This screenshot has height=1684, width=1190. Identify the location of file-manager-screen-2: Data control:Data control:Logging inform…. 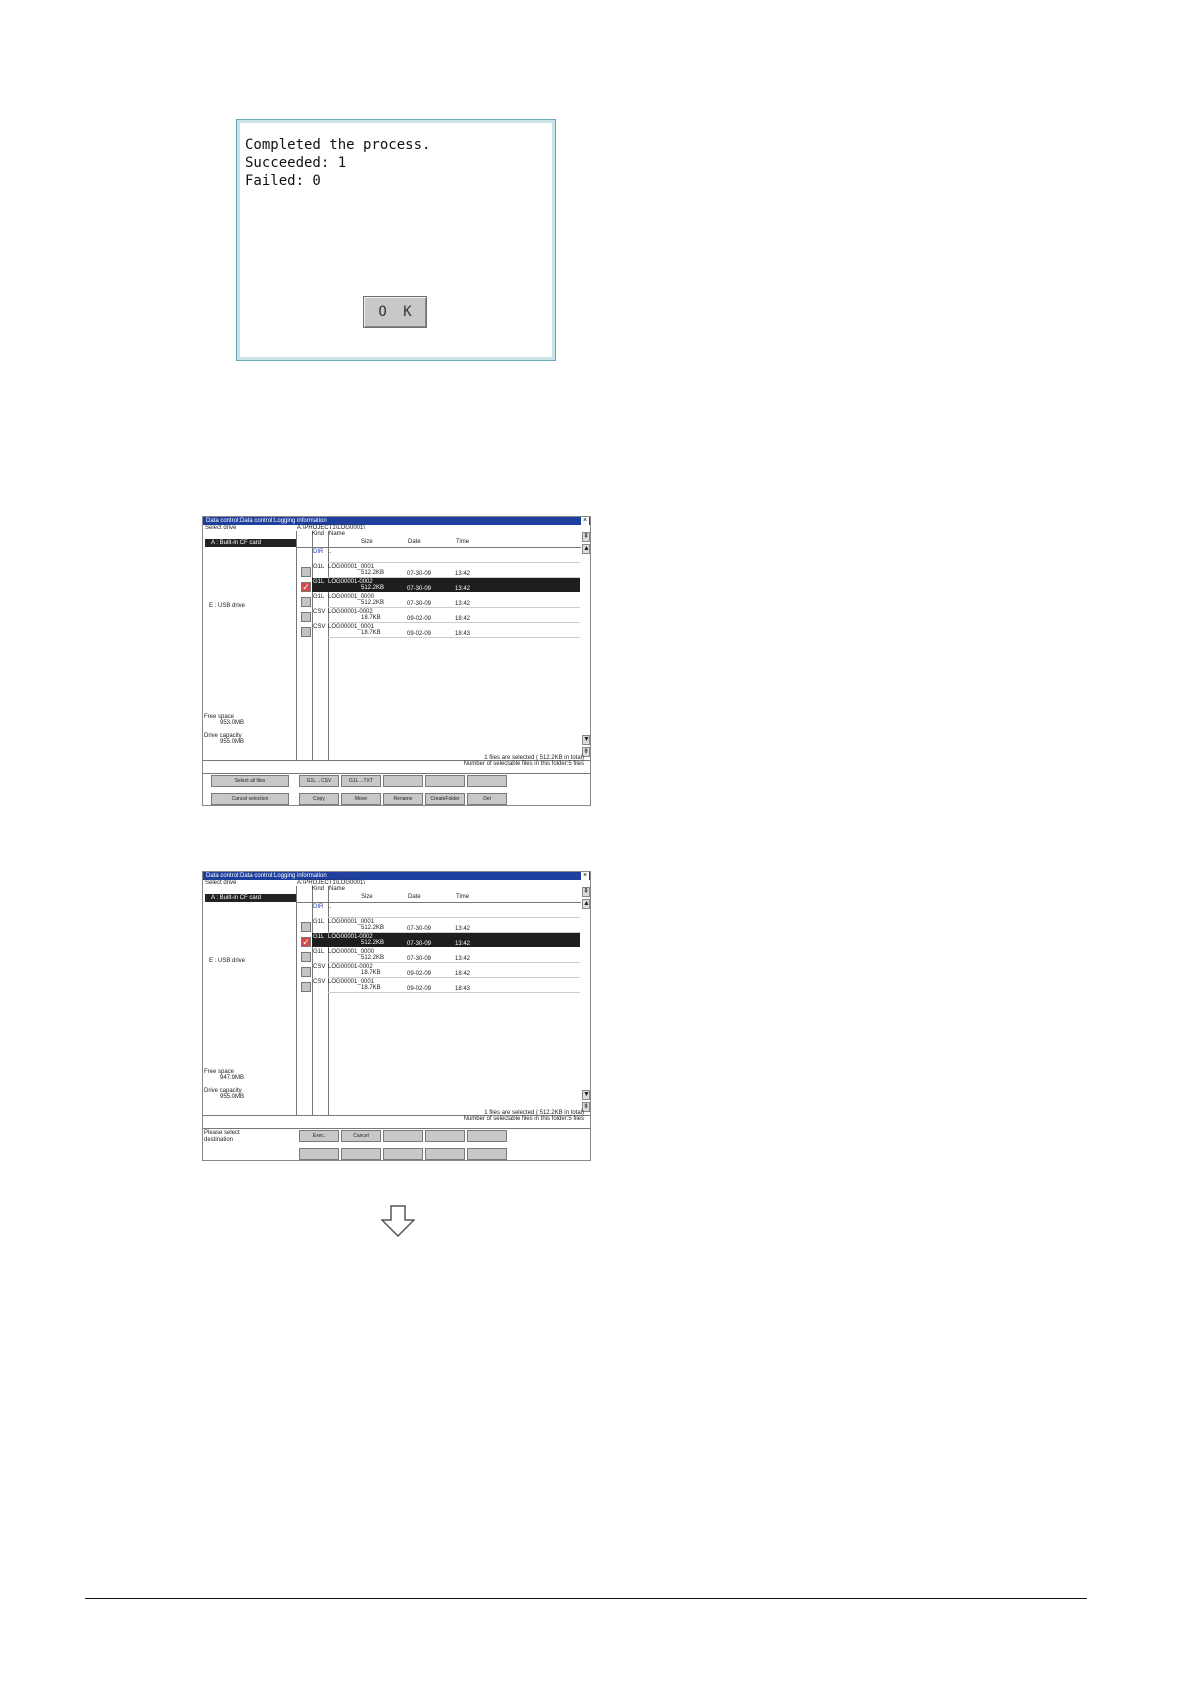
(396, 1016).